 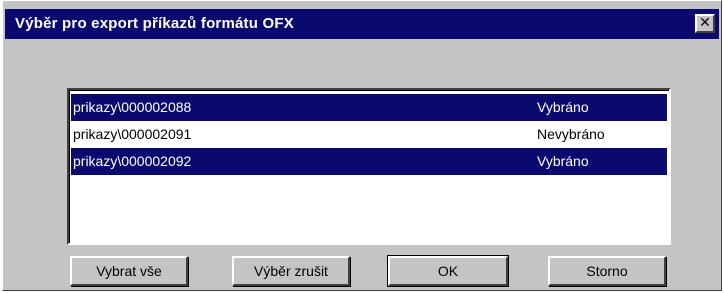 What do you see at coordinates (132, 161) in the screenshot?
I see `item-path: prikazy\000002092` at bounding box center [132, 161].